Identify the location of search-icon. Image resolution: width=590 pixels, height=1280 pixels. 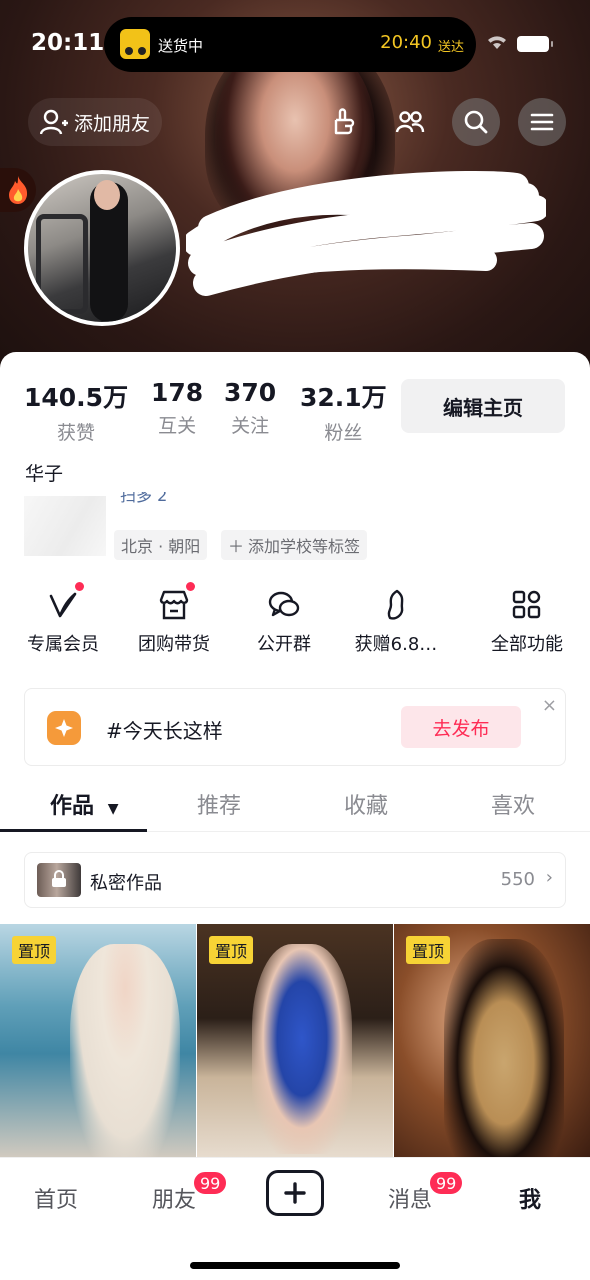
(476, 122).